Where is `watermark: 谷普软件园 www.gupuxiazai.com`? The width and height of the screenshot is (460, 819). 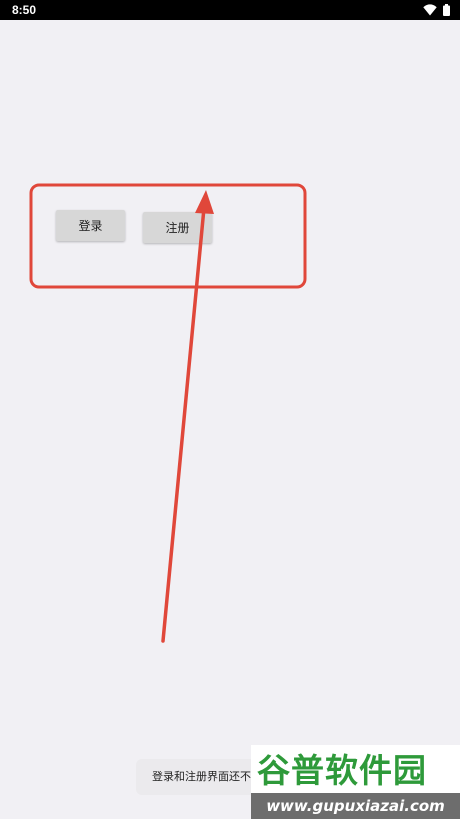
watermark: 谷普软件园 www.gupuxiazai.com is located at coordinates (355, 782).